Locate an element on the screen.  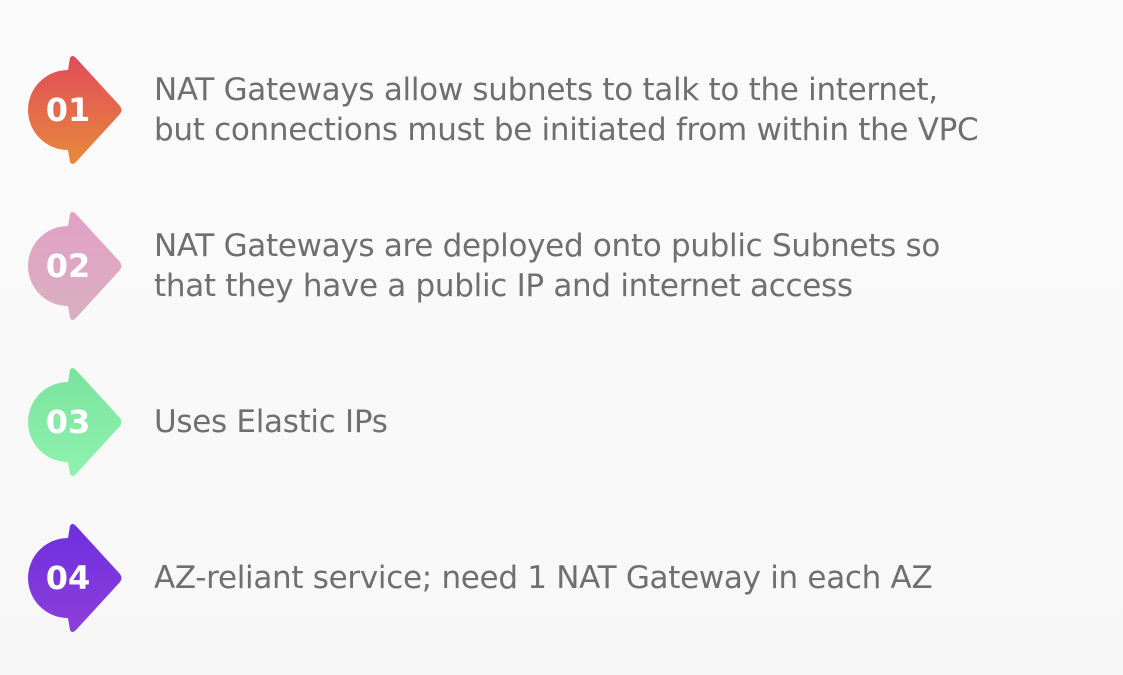
number-badge: 02 is located at coordinates (76, 266).